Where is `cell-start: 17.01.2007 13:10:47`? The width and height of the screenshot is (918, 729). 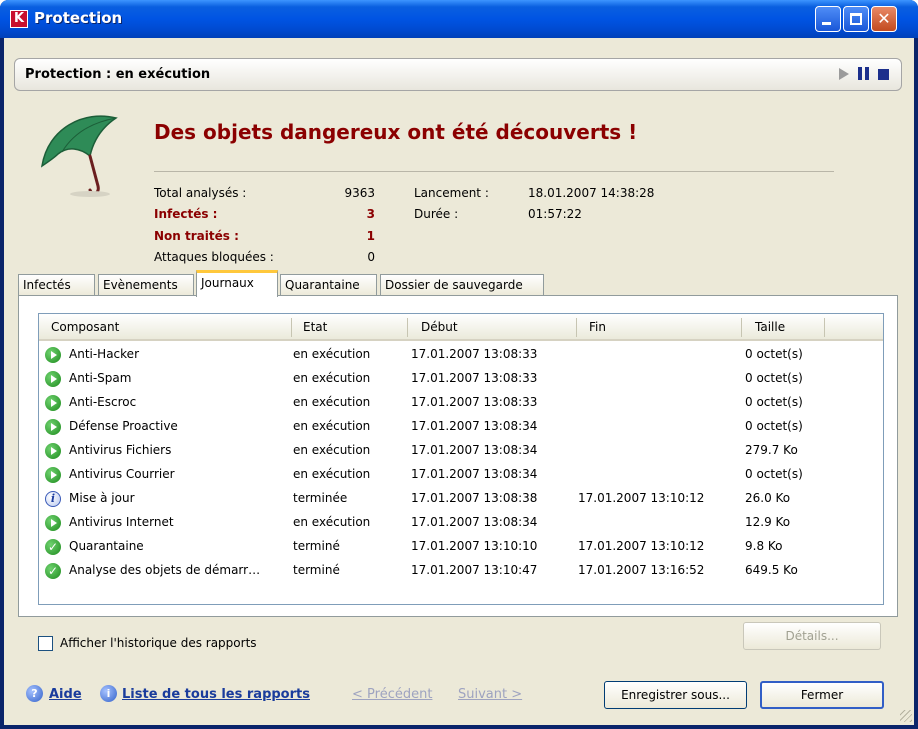 cell-start: 17.01.2007 13:10:47 is located at coordinates (474, 570).